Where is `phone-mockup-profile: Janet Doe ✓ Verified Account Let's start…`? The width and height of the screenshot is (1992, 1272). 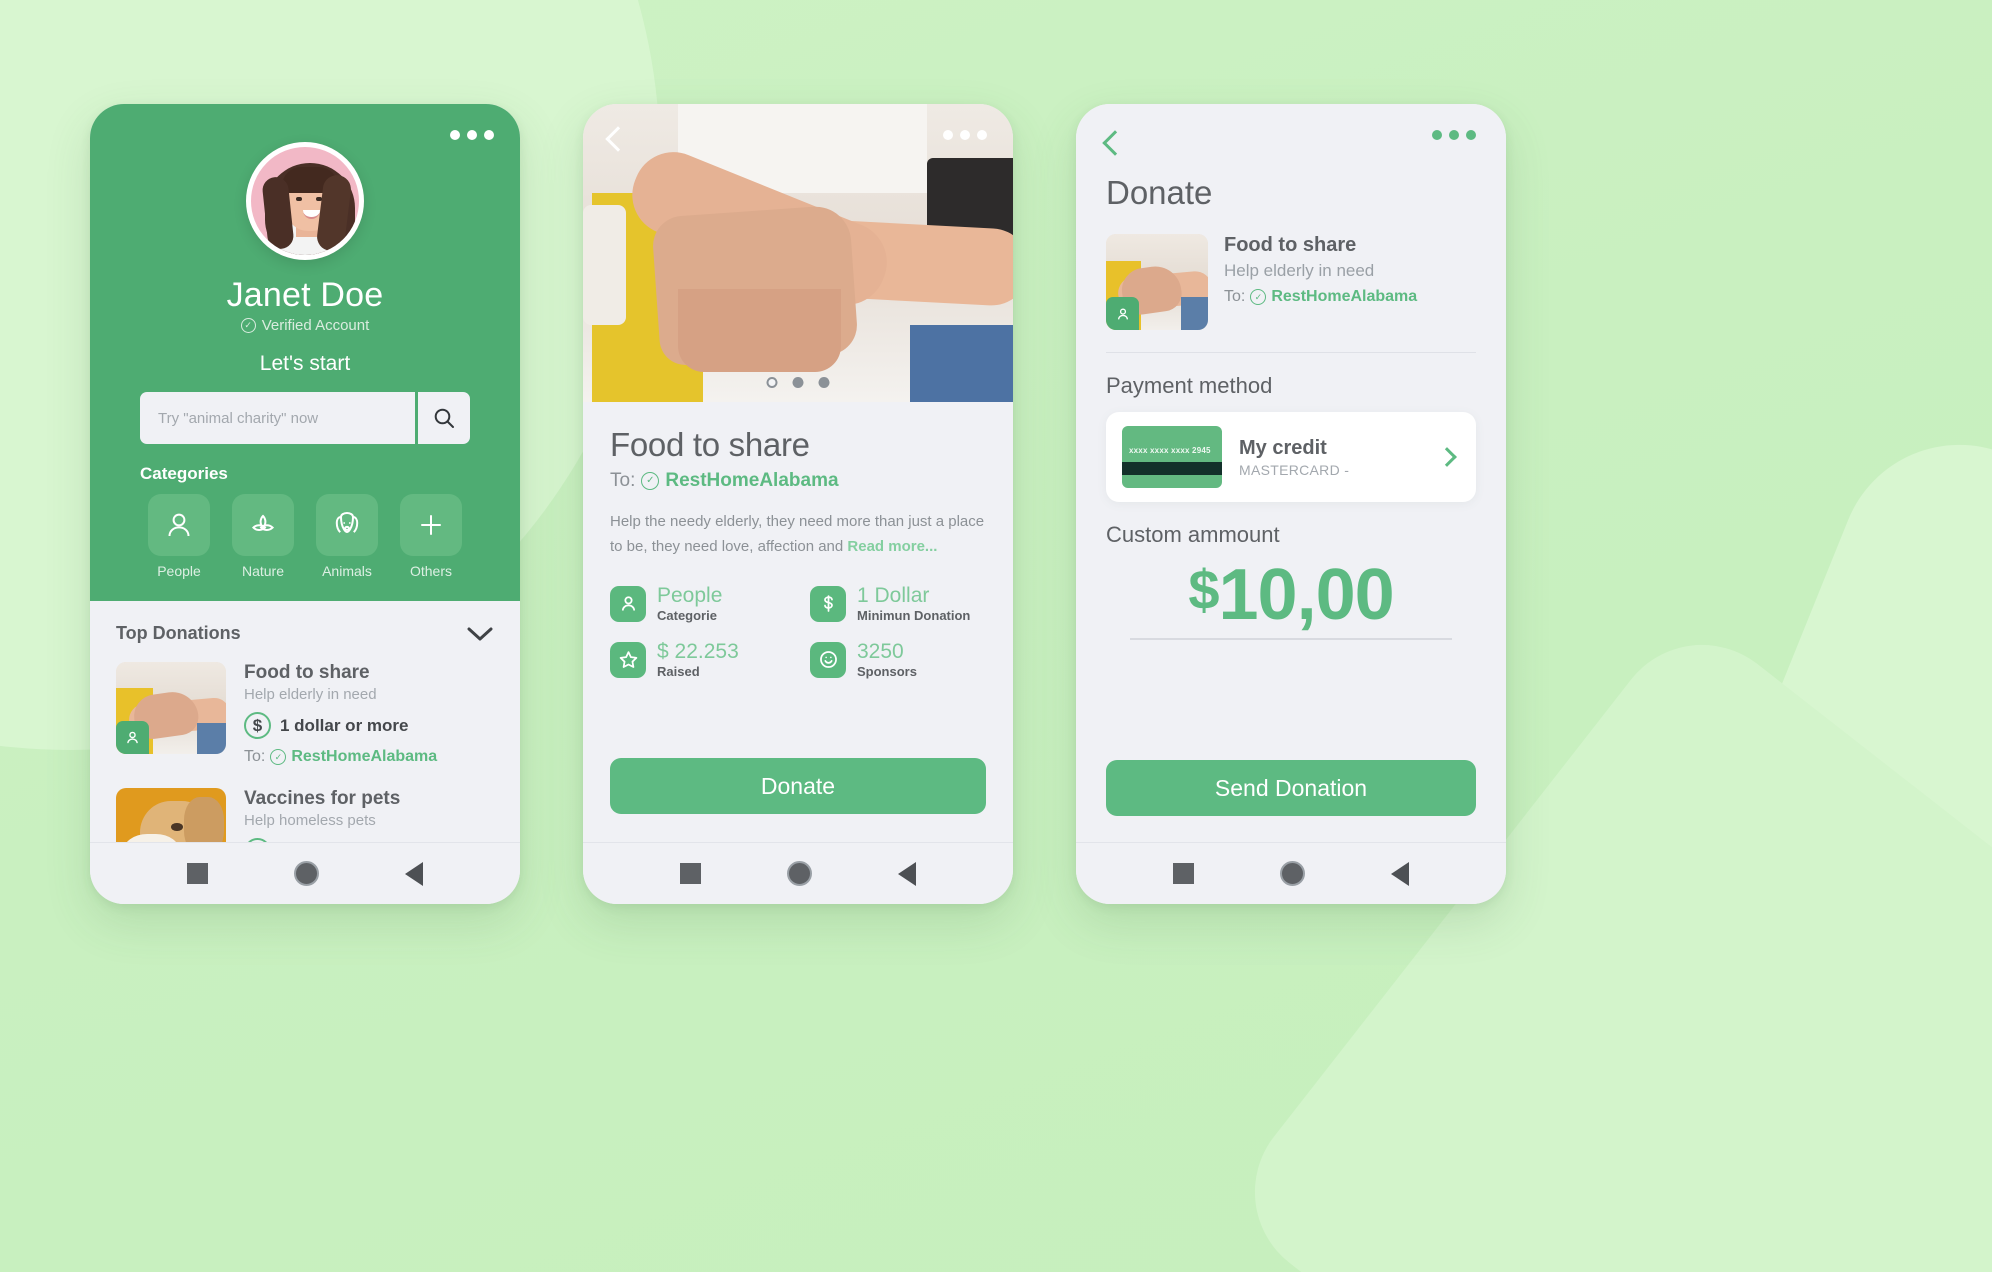 phone-mockup-profile: Janet Doe ✓ Verified Account Let's start… is located at coordinates (305, 504).